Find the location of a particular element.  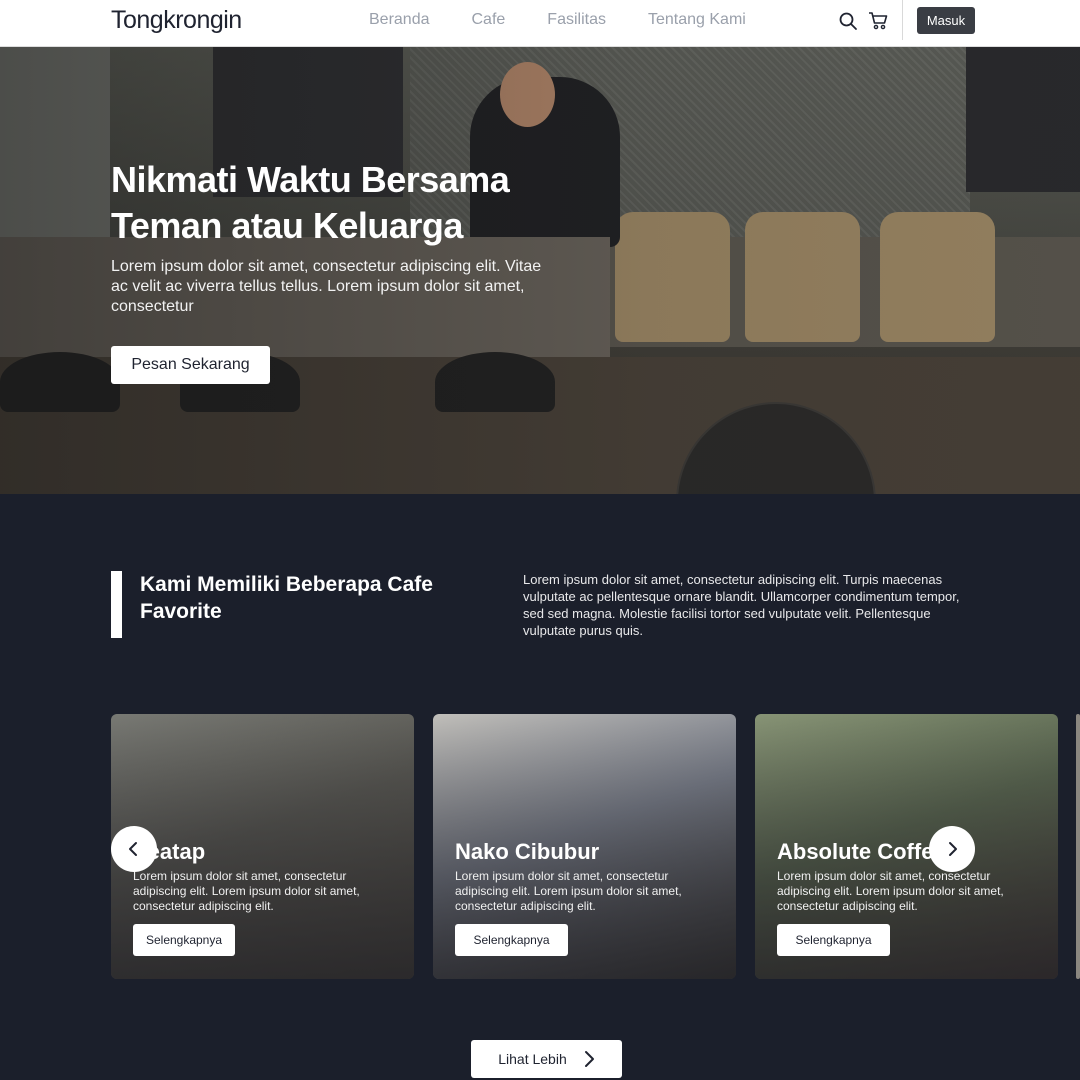

nav-link-cafe: Cafe is located at coordinates (489, 20).